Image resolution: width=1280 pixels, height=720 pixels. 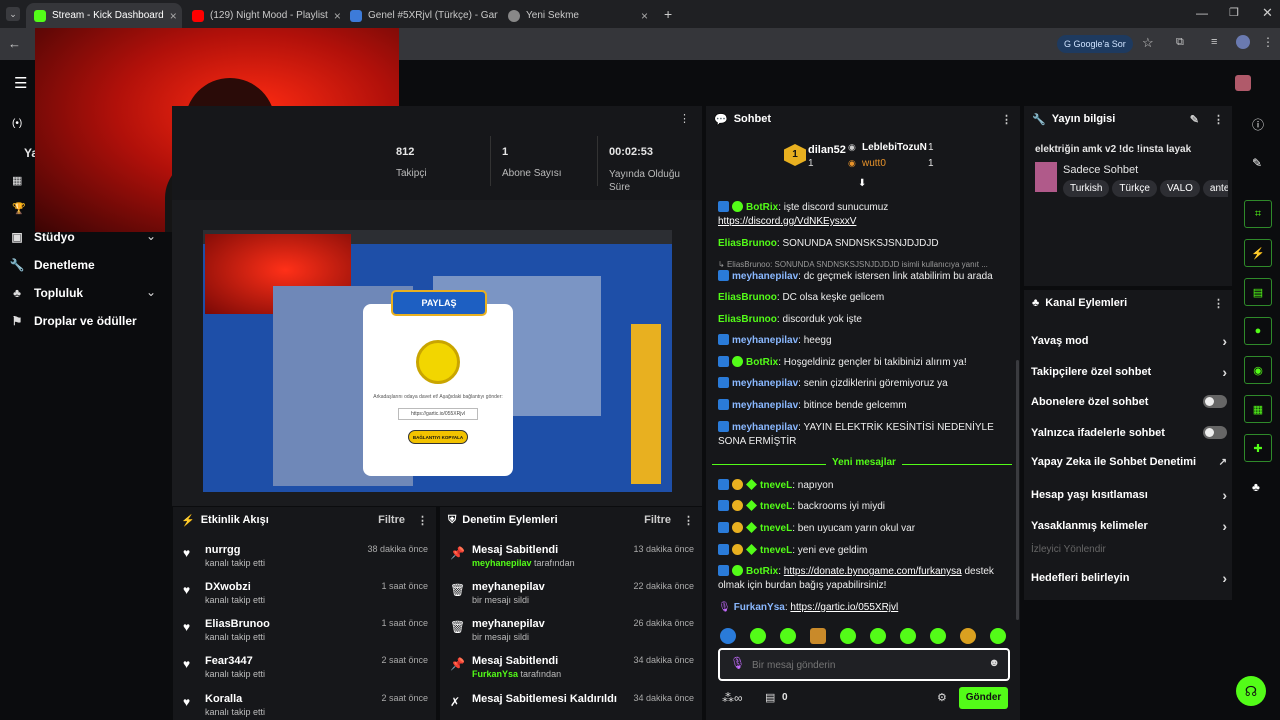 I want to click on support-headset-icon: ☊, so click(x=1251, y=691).